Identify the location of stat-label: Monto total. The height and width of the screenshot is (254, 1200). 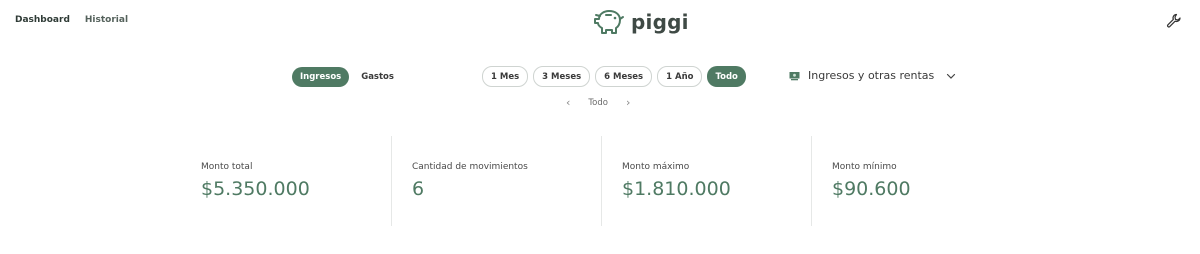
(227, 167).